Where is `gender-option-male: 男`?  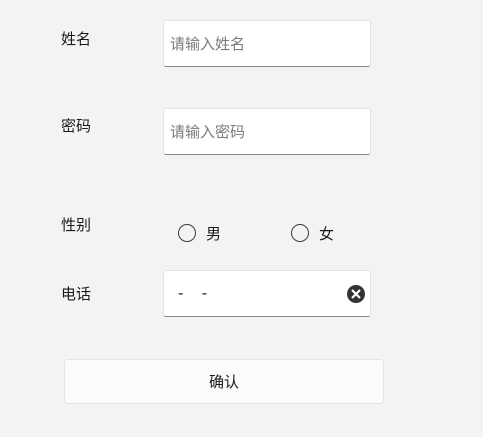
gender-option-male: 男 is located at coordinates (199, 232).